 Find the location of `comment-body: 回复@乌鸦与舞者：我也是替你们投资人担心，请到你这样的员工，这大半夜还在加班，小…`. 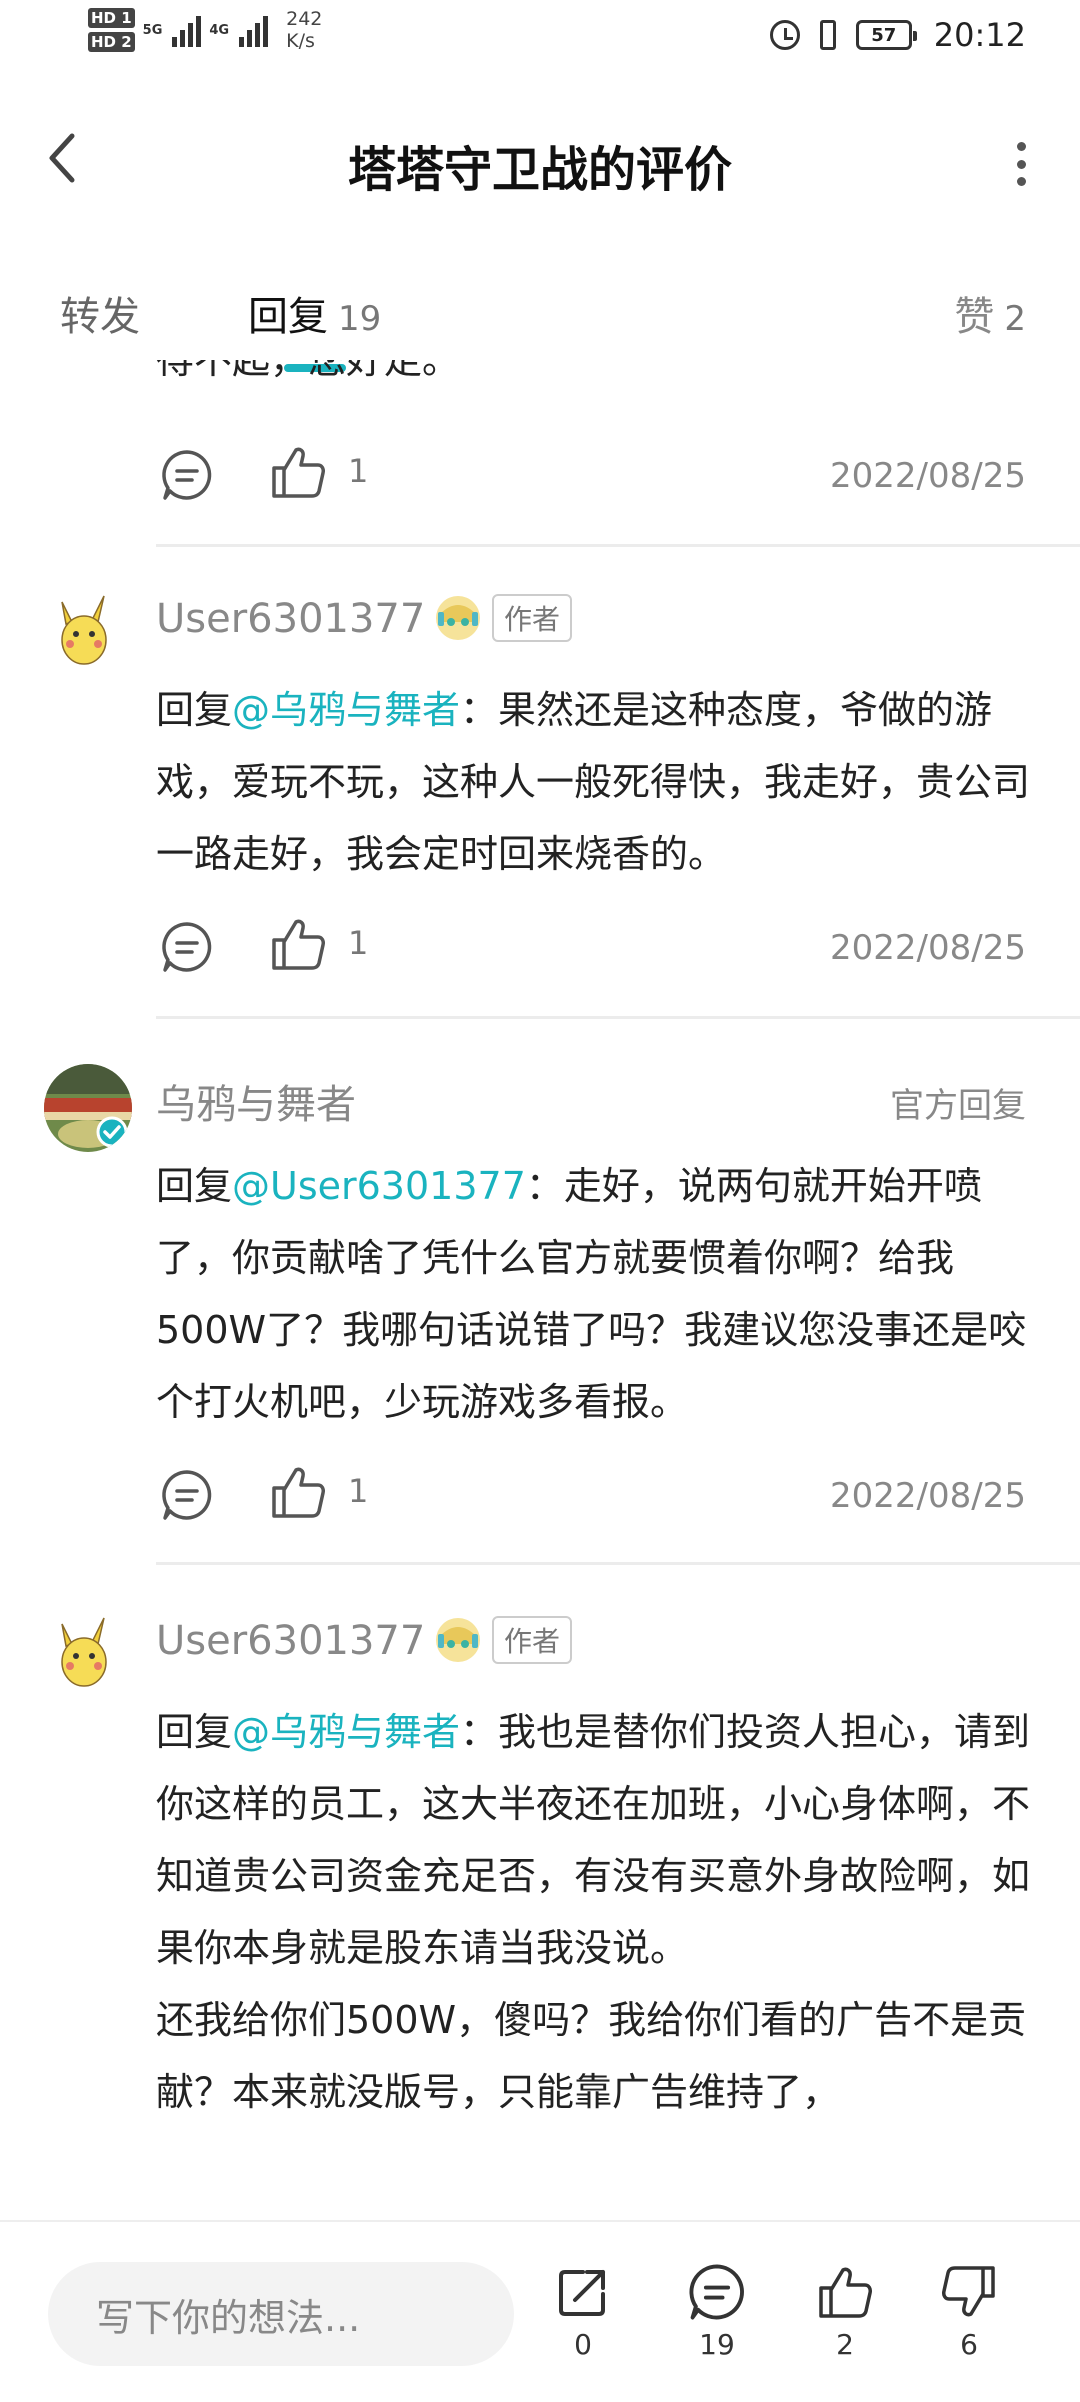

comment-body: 回复@乌鸦与舞者：我也是替你们投资人担心，请到你这样的员工，这大半夜还在加班，小… is located at coordinates (593, 1912).